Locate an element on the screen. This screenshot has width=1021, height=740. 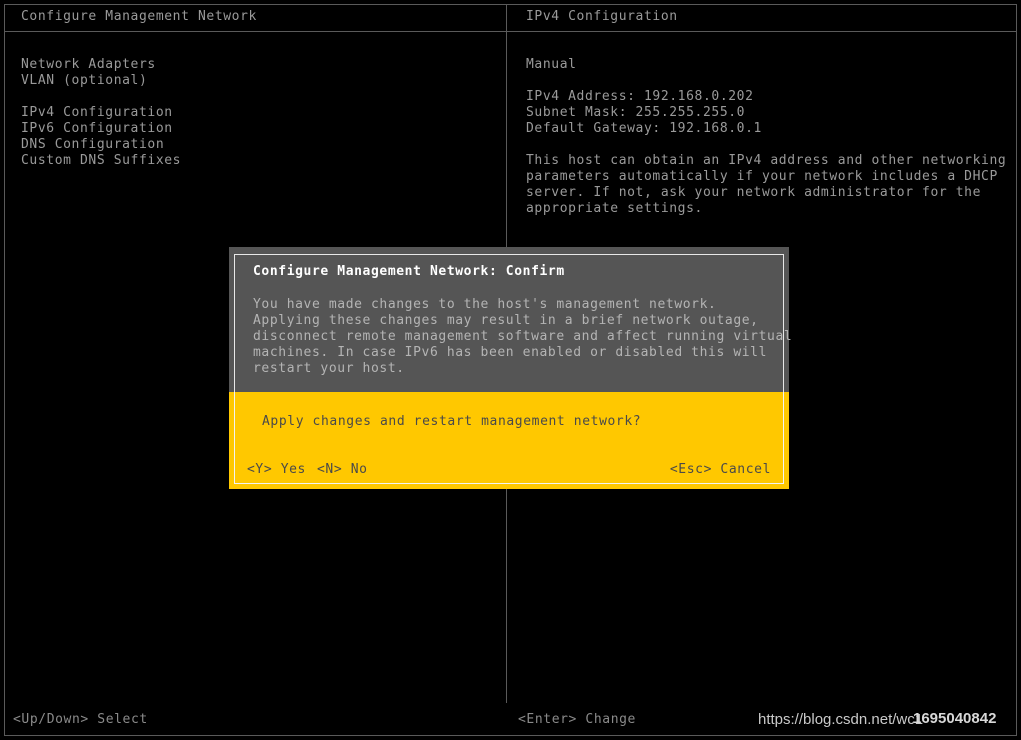
menu-item-custom-dns-suffixes: Custom DNS Suffixes is located at coordinates (231, 161).